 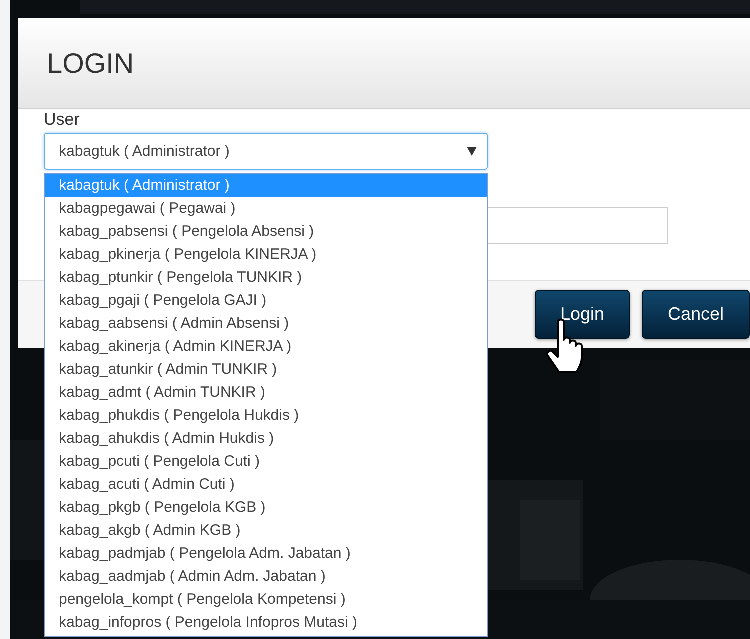 I want to click on dropdown-option: kabag_atunkir ( Admin TUNKIR ), so click(x=266, y=369).